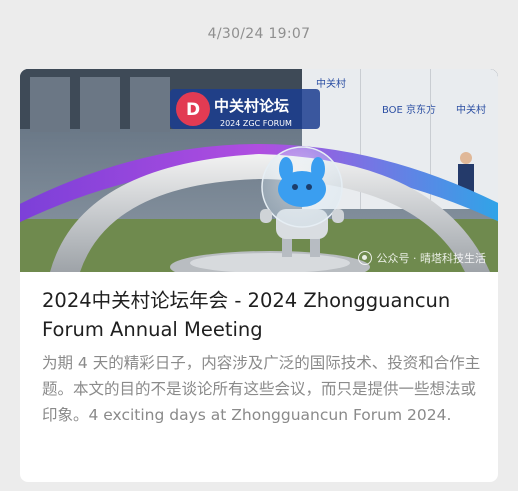  I want to click on wechat-account-icon, so click(364, 258).